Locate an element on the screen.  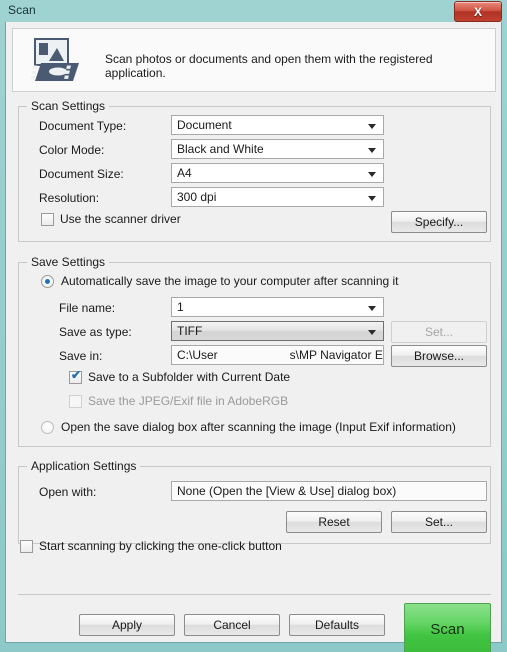
close-button: X is located at coordinates (478, 11).